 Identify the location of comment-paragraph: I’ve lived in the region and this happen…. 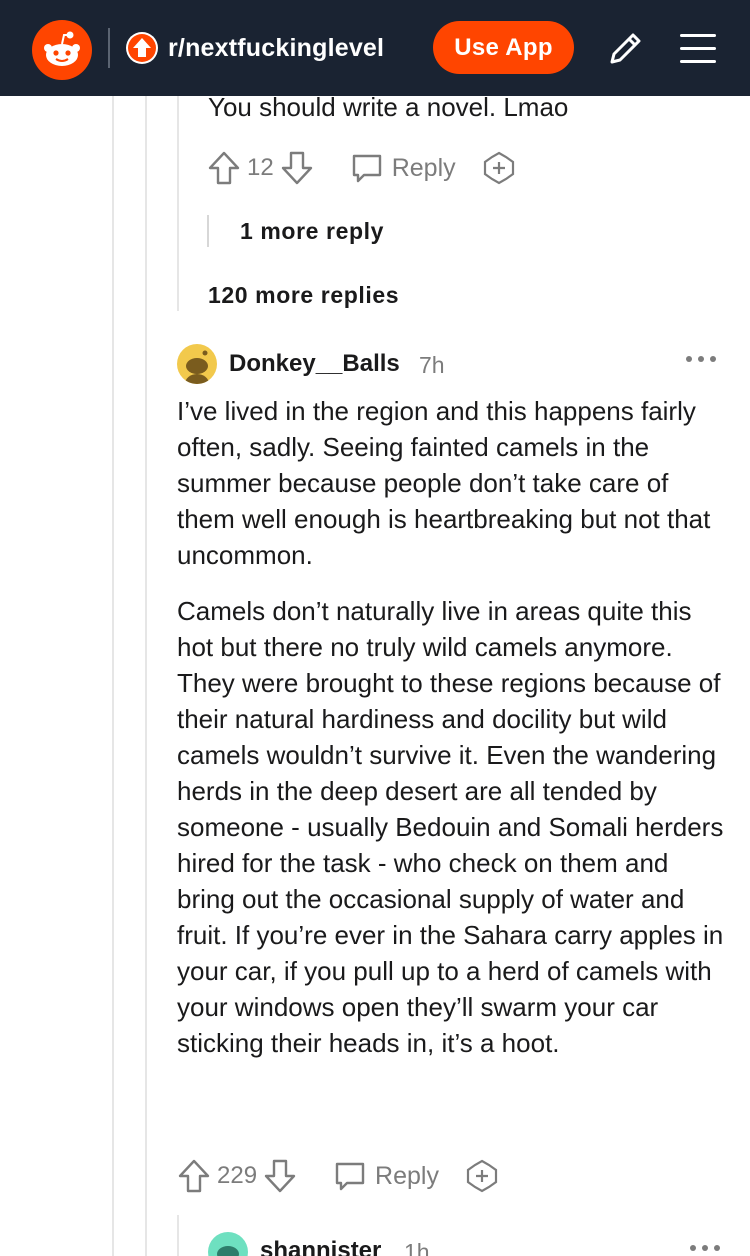
(444, 483).